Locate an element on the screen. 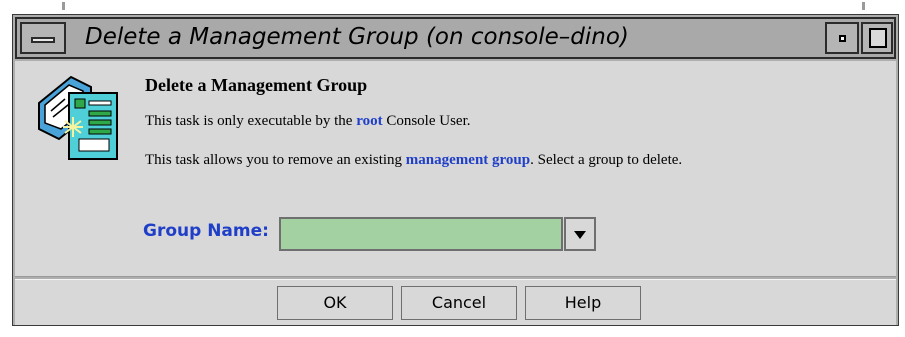 The width and height of the screenshot is (905, 337). group-name-combo is located at coordinates (437, 234).